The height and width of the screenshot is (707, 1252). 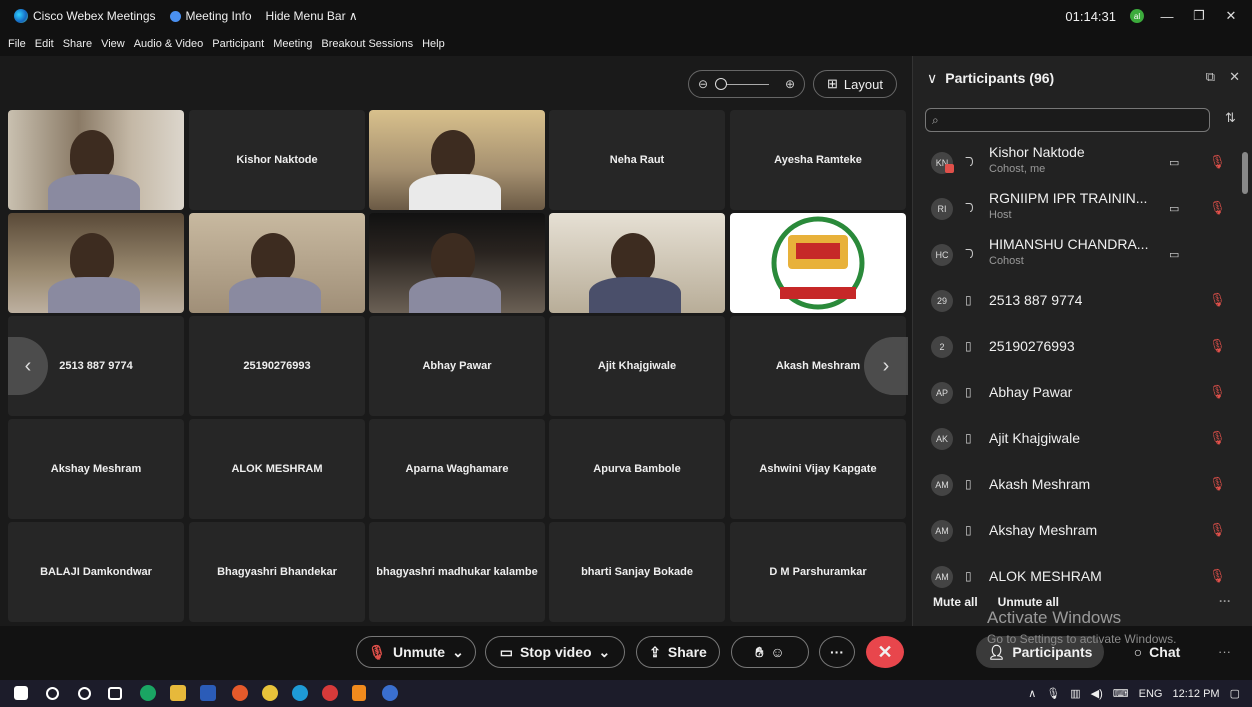 I want to click on menu-audio-video: Audio & Video, so click(x=169, y=44).